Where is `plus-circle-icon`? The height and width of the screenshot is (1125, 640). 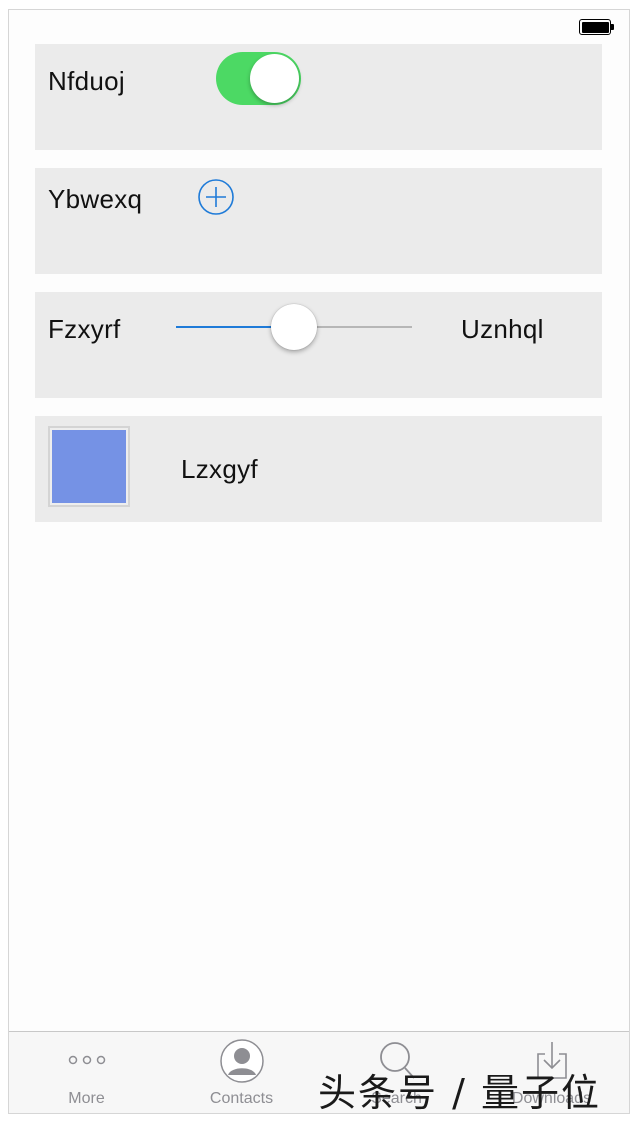 plus-circle-icon is located at coordinates (216, 197).